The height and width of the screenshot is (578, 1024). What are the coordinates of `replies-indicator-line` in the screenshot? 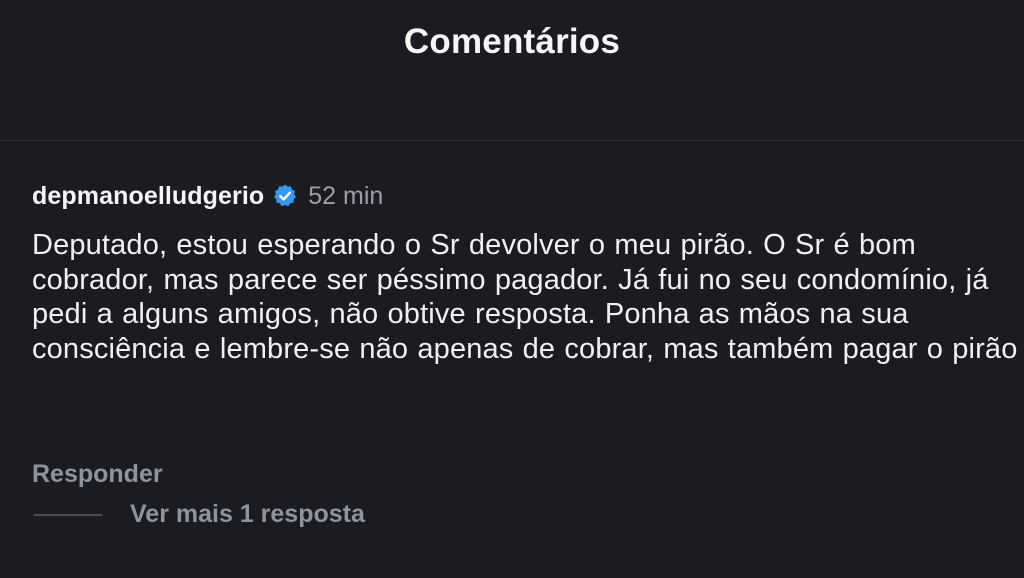 It's located at (68, 514).